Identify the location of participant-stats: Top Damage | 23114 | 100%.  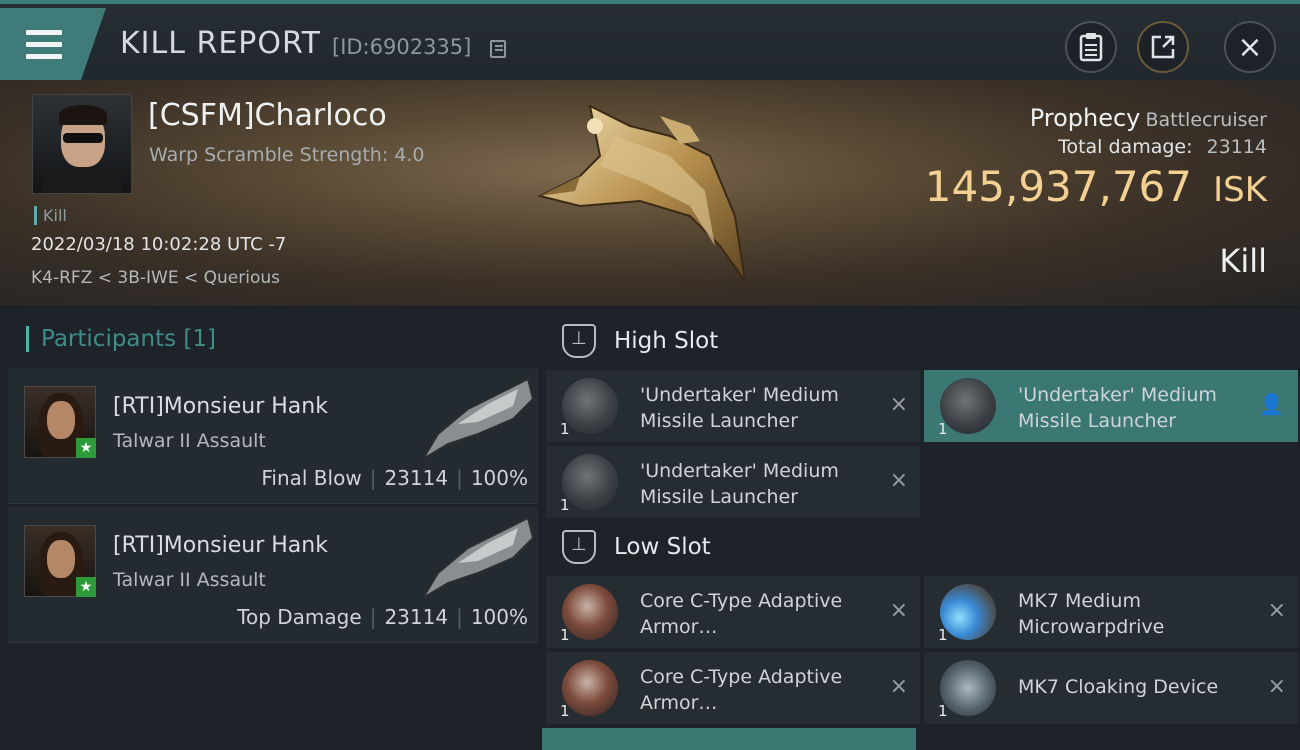
(382, 617).